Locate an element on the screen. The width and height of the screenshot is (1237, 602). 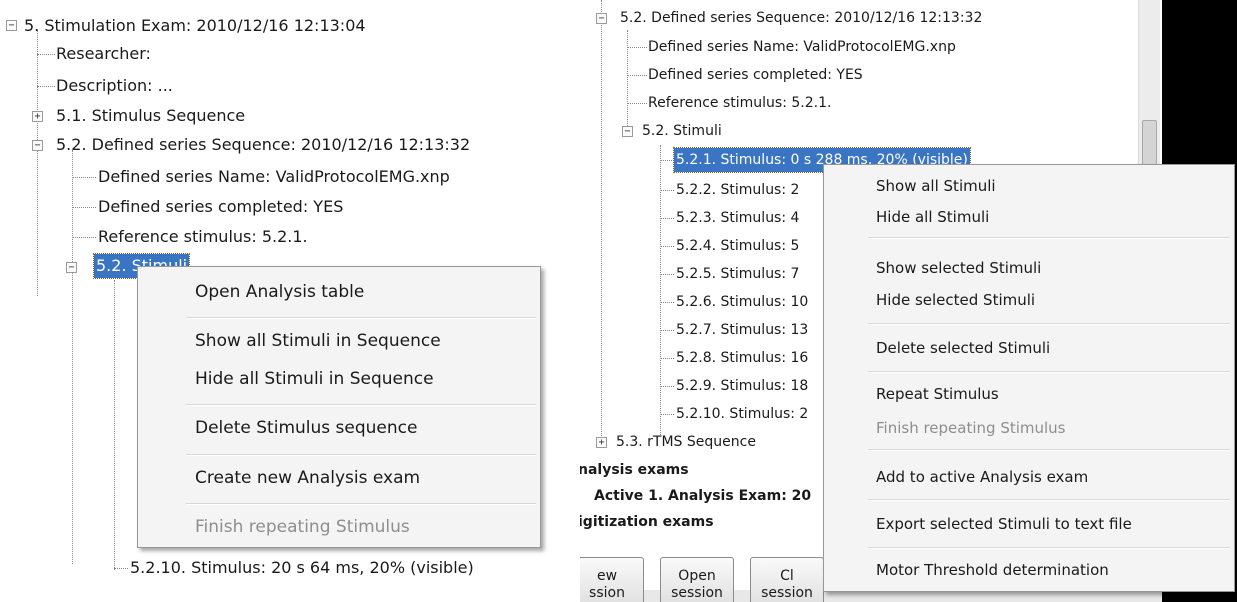
menu-item-repeat-stimulus: Repeat Stimulus is located at coordinates (1029, 394).